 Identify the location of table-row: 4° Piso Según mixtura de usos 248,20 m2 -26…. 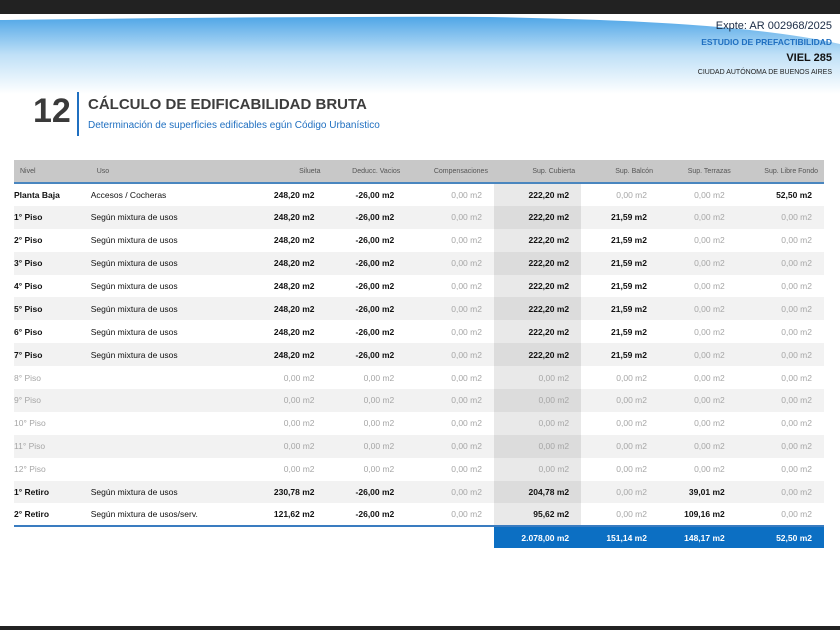
(419, 286).